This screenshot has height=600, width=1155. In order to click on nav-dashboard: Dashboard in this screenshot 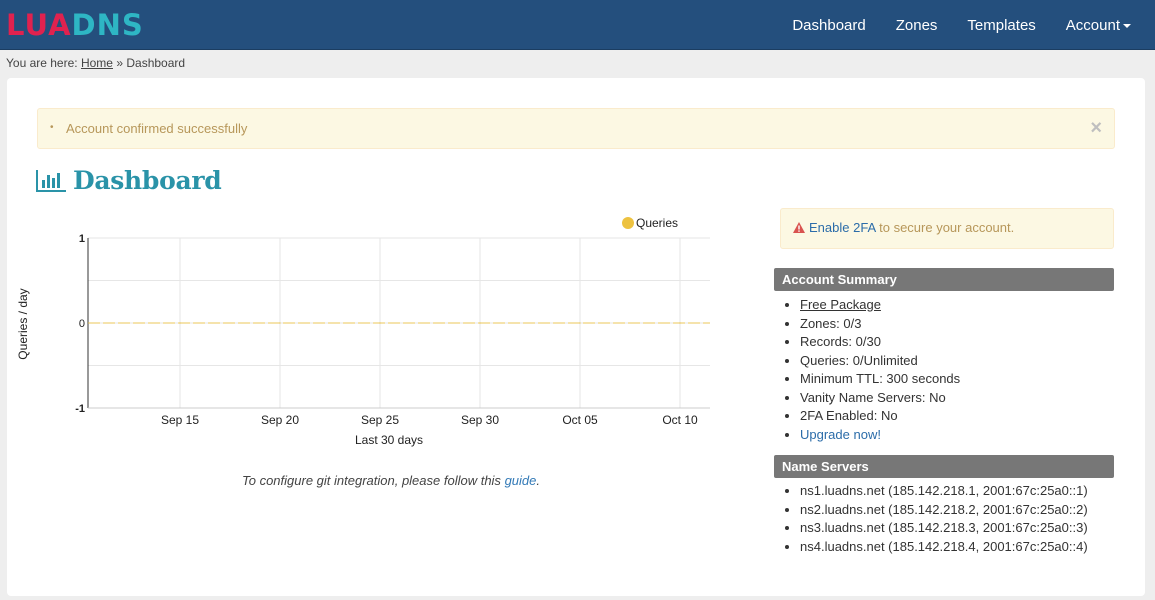, I will do `click(828, 25)`.